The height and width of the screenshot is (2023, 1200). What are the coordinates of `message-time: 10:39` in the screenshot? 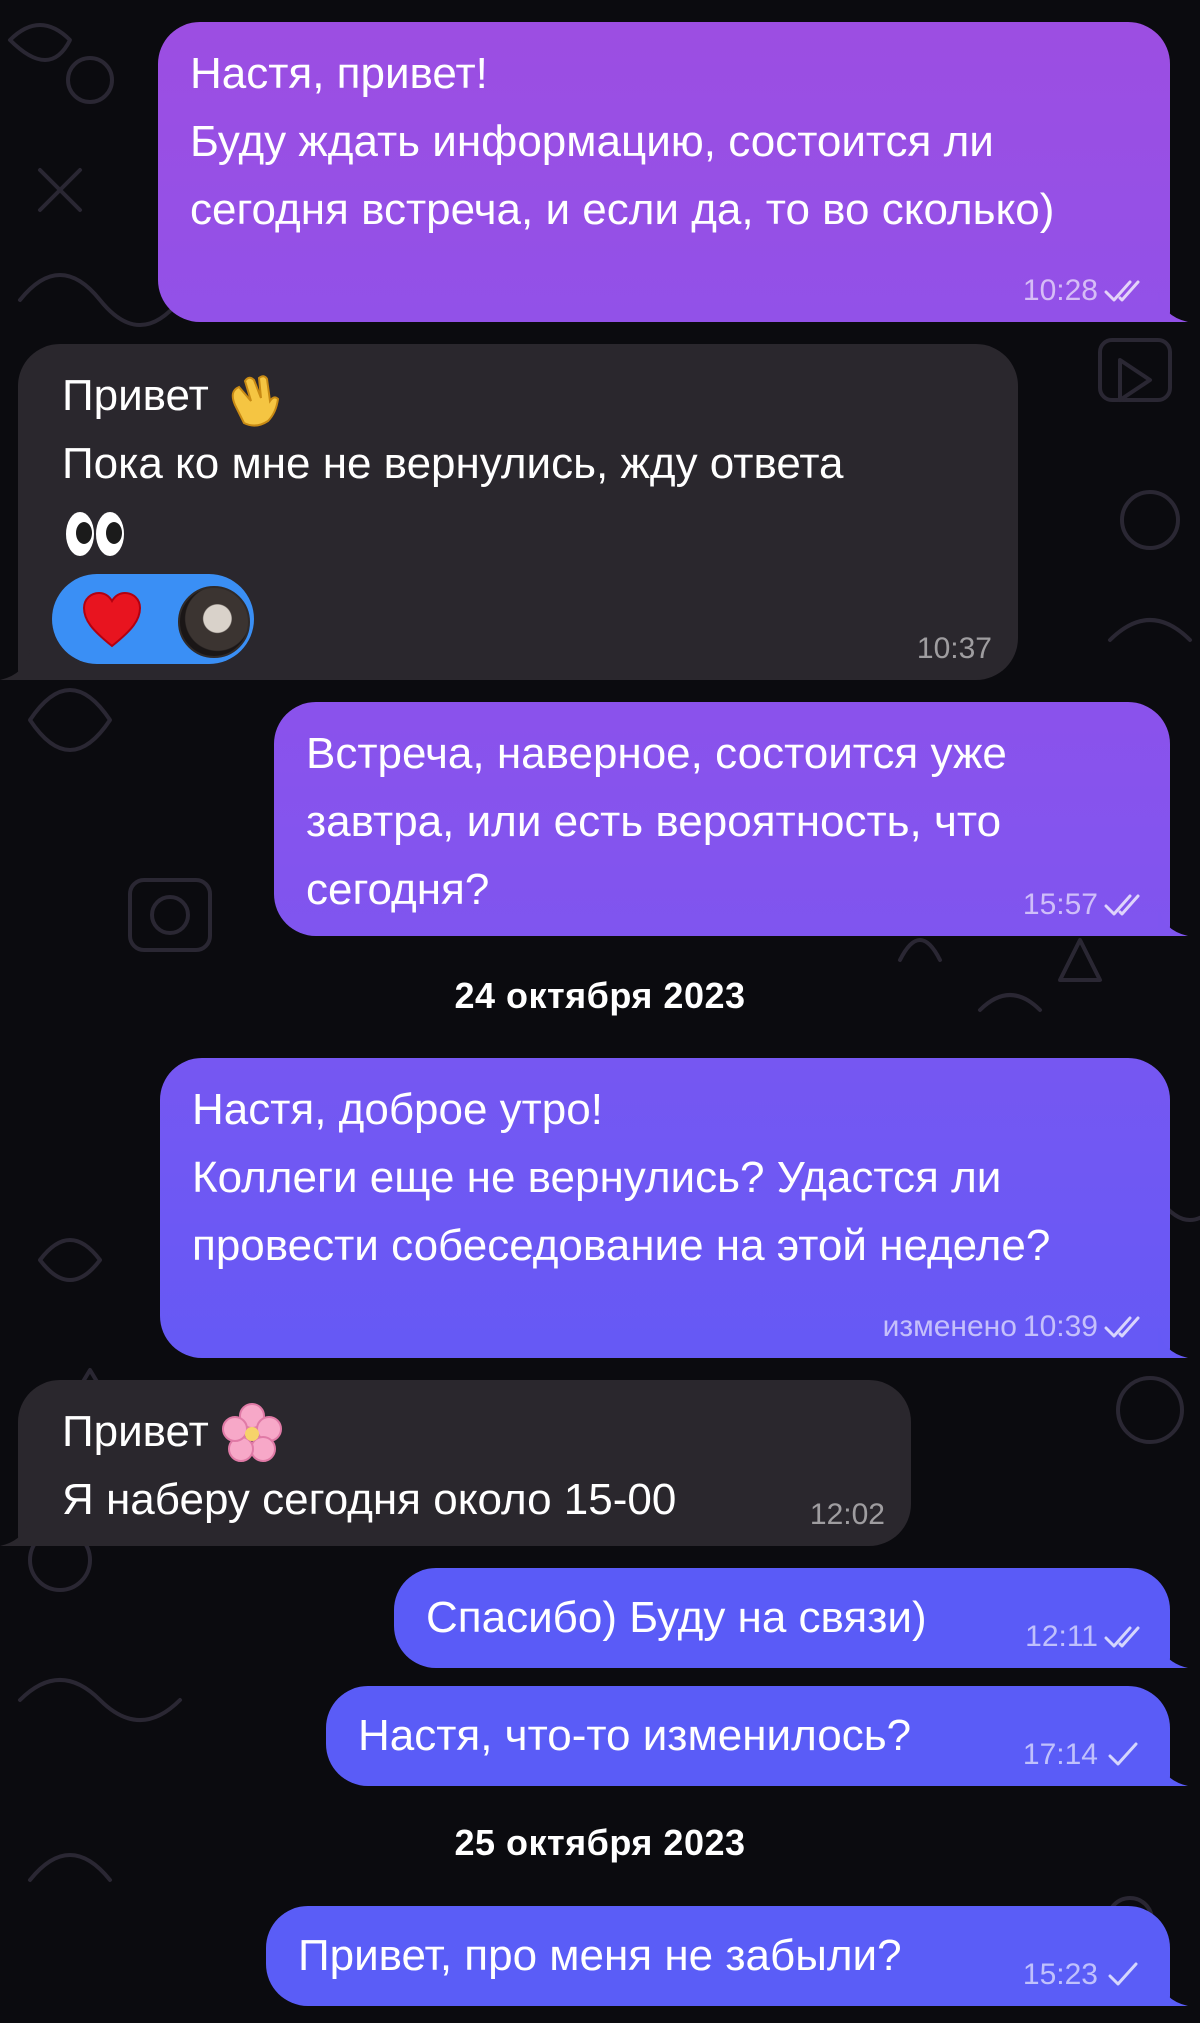 It's located at (1060, 1326).